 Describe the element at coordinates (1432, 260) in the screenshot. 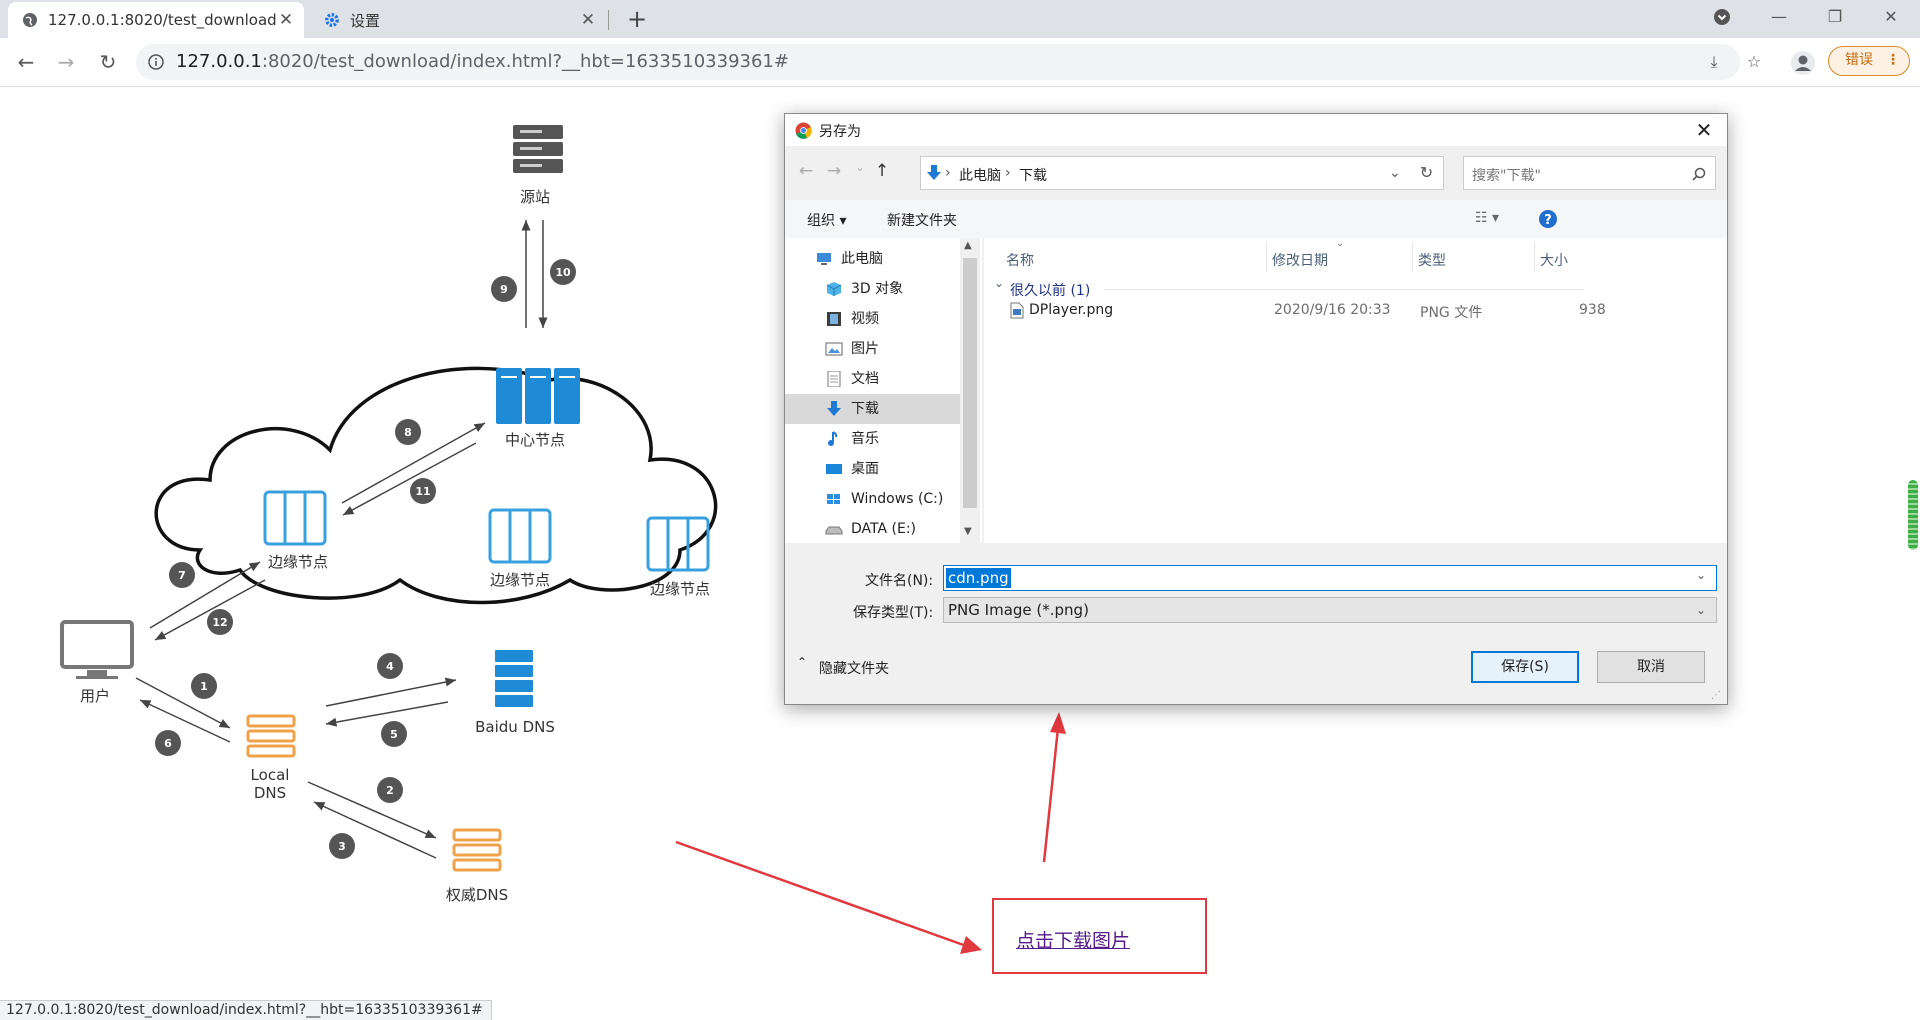

I see `column-header-type: 类型` at that location.